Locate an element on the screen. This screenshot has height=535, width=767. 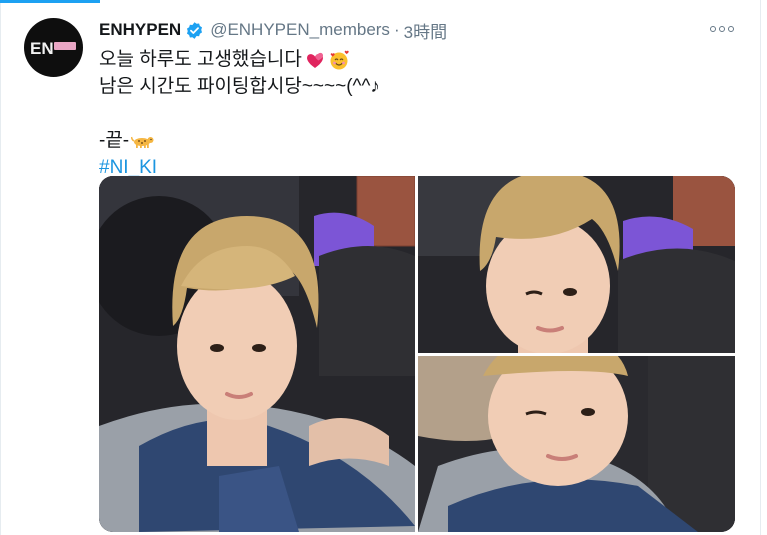
timestamp-link: 3時間 is located at coordinates (425, 30).